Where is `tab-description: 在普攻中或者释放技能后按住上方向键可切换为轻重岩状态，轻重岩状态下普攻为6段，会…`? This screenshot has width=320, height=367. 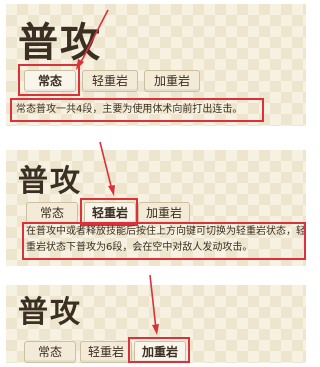
tab-description: 在普攻中或者释放技能后按住上方向键可切换为轻重岩状态，轻重岩状态下普攻为6段，会… is located at coordinates (166, 239).